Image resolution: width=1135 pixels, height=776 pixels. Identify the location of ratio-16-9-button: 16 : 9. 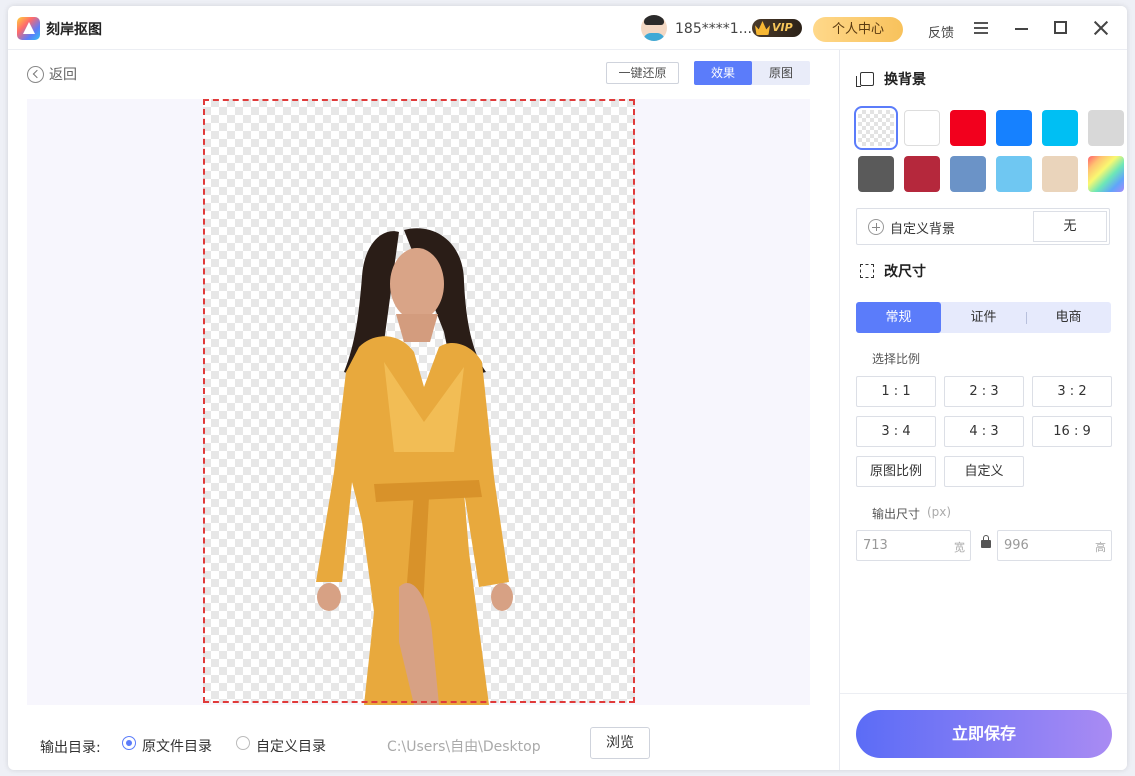
(1072, 431).